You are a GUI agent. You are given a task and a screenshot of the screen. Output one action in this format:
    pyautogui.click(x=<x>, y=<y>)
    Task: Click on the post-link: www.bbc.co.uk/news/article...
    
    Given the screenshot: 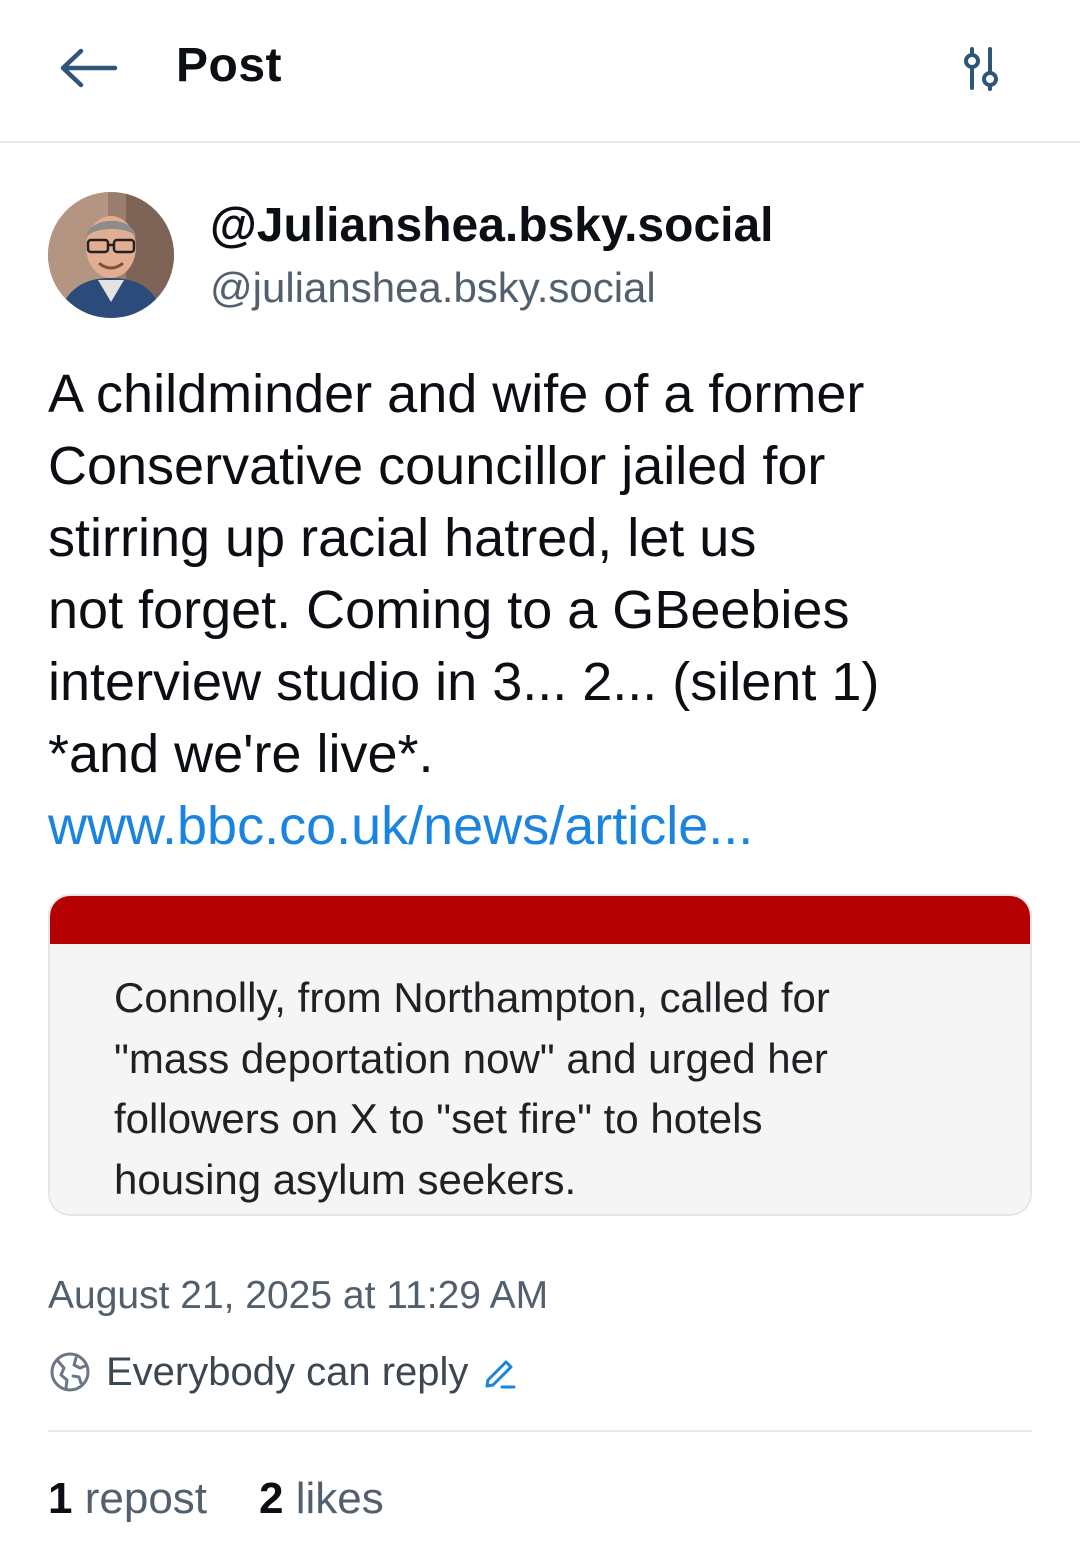 What is the action you would take?
    pyautogui.click(x=543, y=826)
    